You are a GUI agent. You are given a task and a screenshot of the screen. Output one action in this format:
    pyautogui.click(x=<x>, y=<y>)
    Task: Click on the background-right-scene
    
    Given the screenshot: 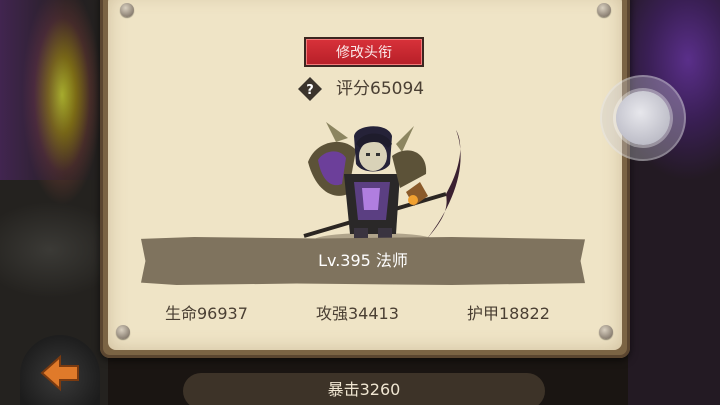 What is the action you would take?
    pyautogui.click(x=674, y=202)
    